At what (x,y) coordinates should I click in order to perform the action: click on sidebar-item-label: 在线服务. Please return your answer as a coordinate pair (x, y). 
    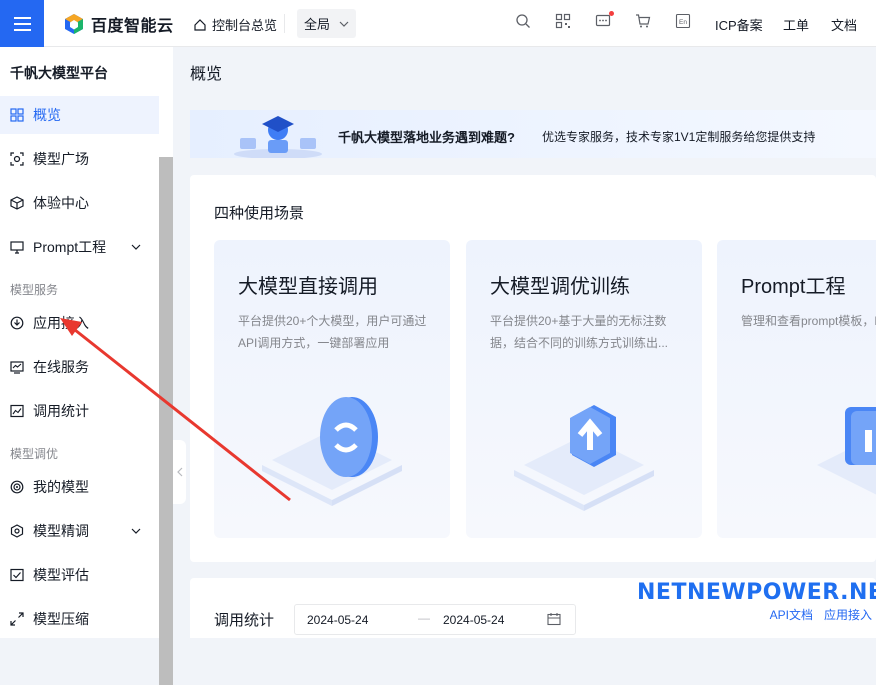
    Looking at the image, I should click on (61, 367).